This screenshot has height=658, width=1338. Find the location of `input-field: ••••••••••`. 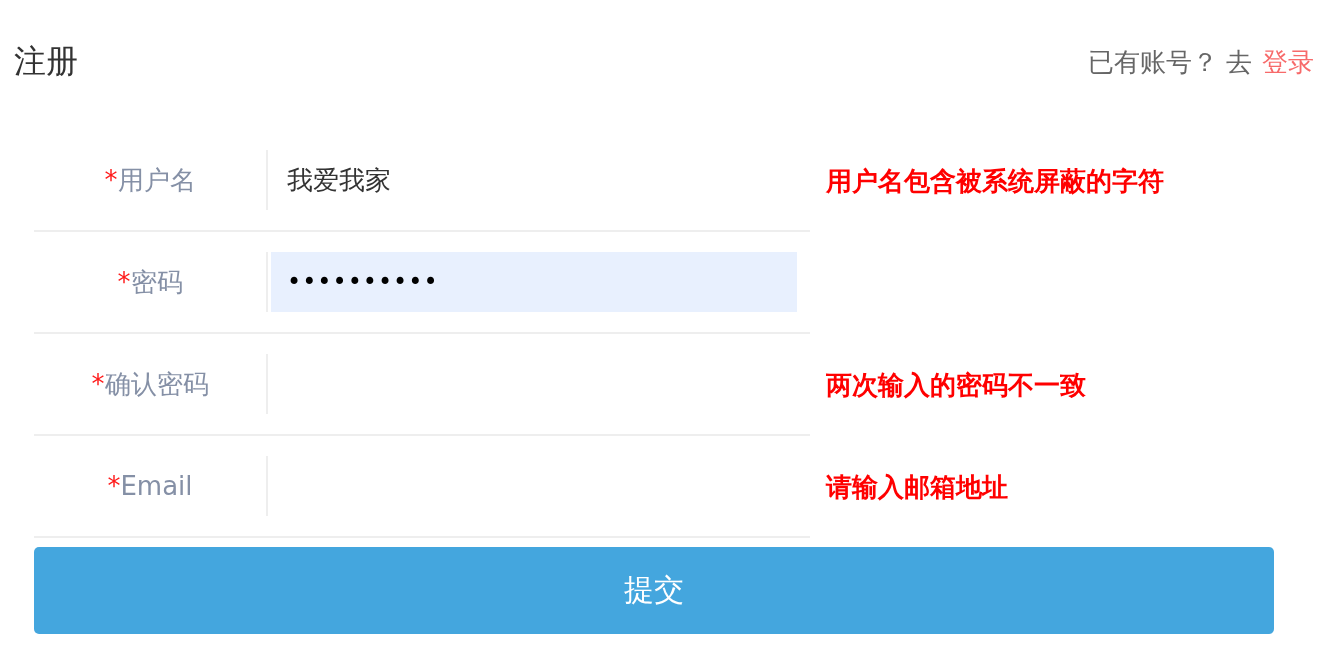

input-field: •••••••••• is located at coordinates (531, 282).